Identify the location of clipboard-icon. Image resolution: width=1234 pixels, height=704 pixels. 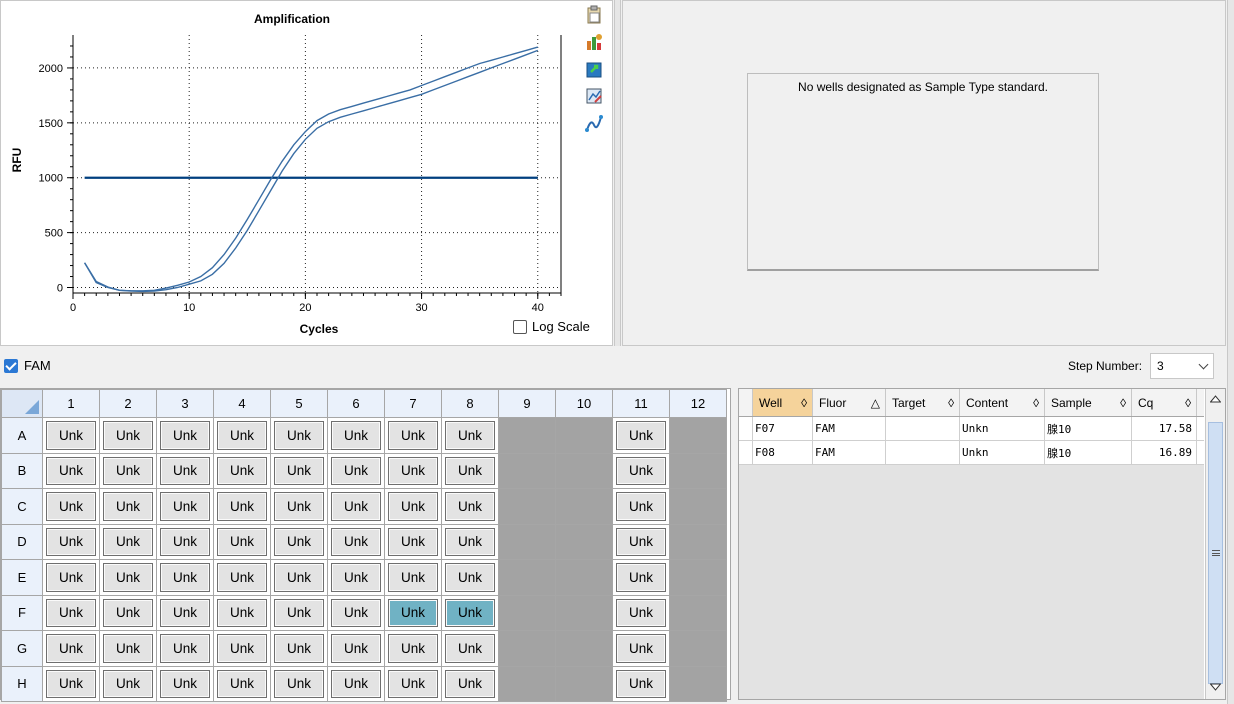
(594, 15).